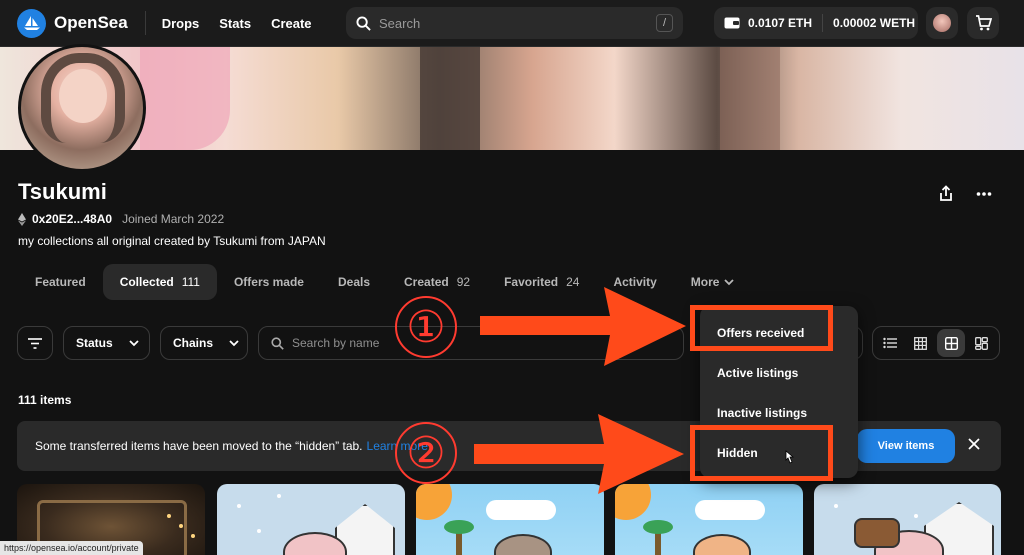 The width and height of the screenshot is (1024, 555). Describe the element at coordinates (426, 453) in the screenshot. I see `annotation-step-2: ②` at that location.